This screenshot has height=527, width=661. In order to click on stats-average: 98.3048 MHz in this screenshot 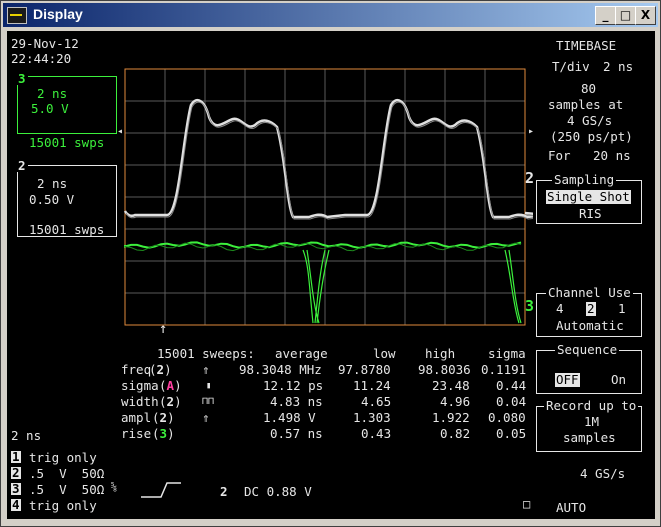, I will do `click(280, 369)`.